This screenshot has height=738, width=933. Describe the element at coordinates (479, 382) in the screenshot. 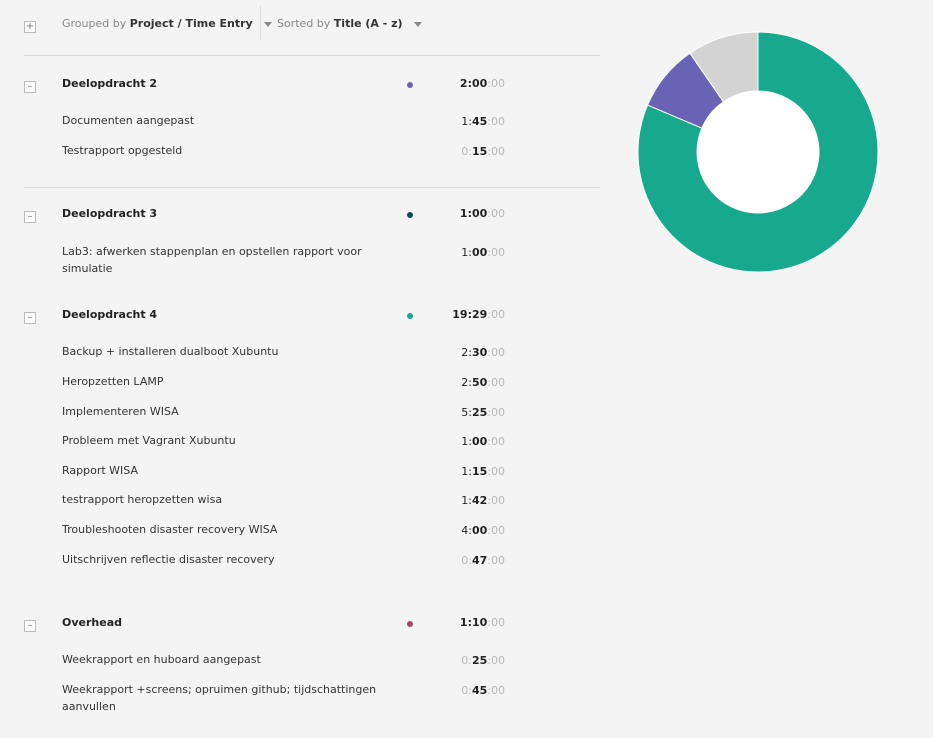

I see `duration-minutes: 50` at that location.